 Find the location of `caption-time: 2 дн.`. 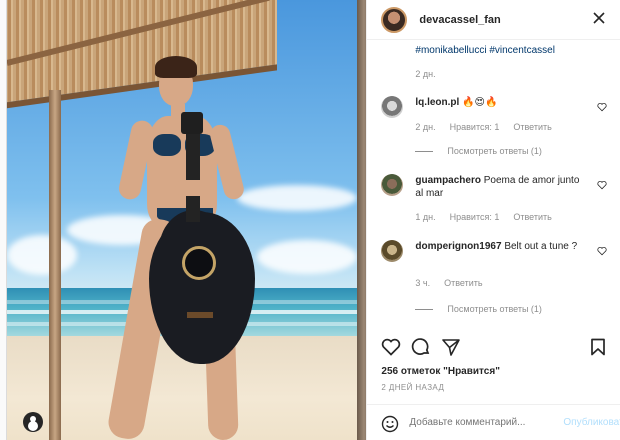

caption-time: 2 дн. is located at coordinates (425, 74).